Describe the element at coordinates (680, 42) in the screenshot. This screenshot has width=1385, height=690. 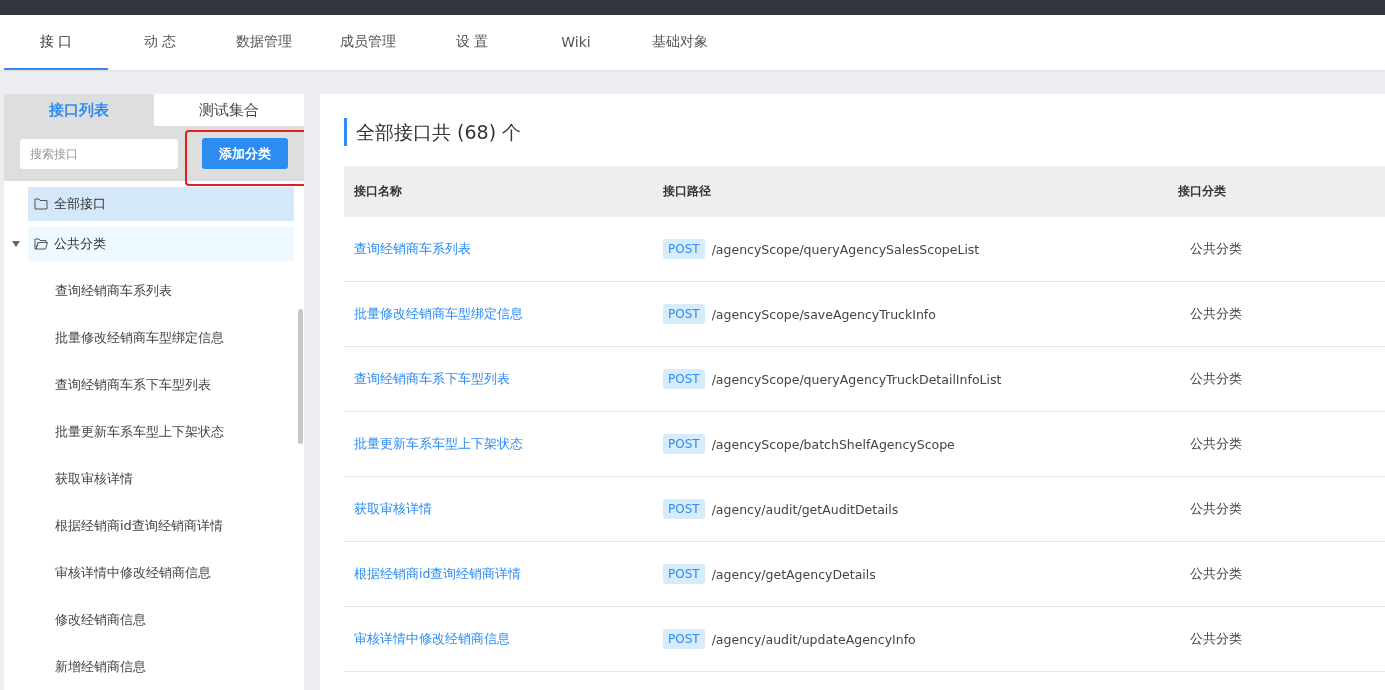
I see `nav-tab: 基础对象` at that location.